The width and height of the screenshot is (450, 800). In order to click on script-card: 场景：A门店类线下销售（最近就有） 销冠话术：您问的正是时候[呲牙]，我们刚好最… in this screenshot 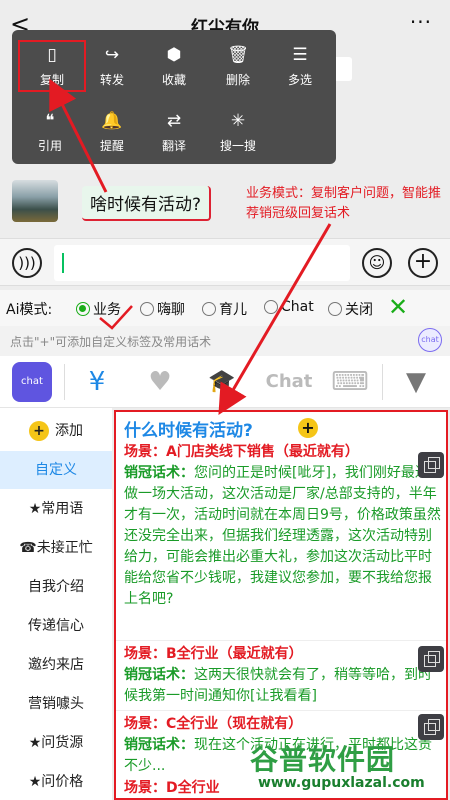, I will do `click(284, 526)`.